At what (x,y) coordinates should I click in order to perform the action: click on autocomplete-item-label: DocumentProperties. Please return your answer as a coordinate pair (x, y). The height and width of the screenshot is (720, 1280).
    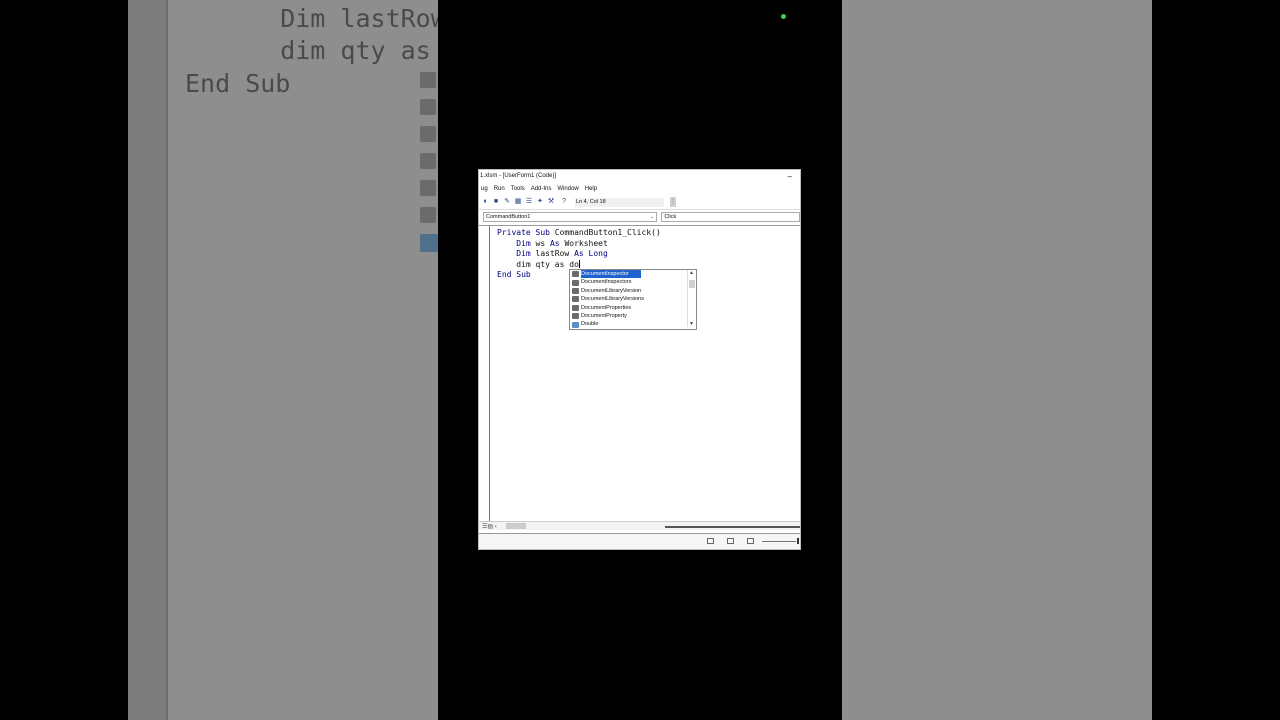
    Looking at the image, I should click on (606, 307).